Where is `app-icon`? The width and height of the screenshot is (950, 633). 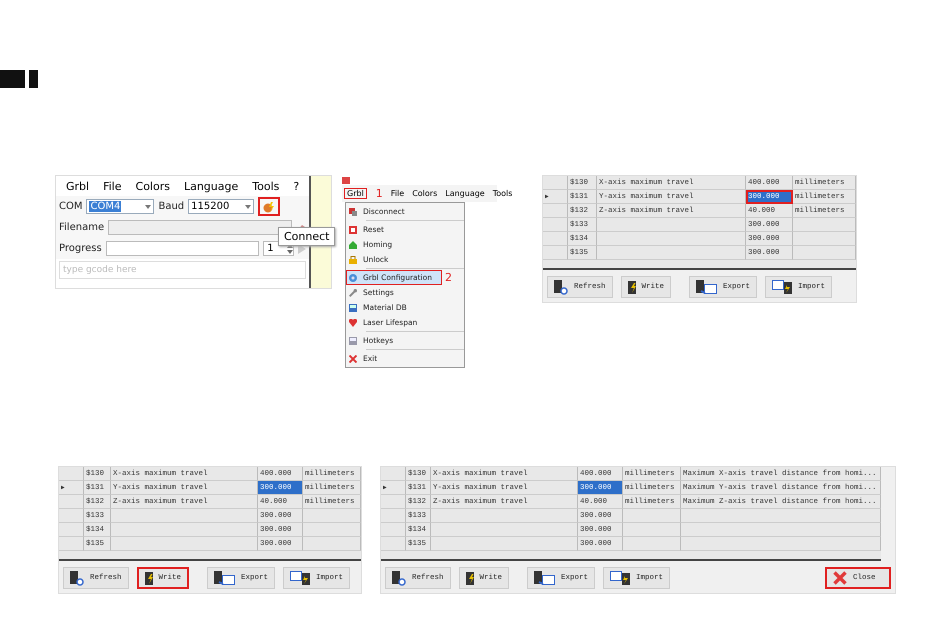
app-icon is located at coordinates (346, 180).